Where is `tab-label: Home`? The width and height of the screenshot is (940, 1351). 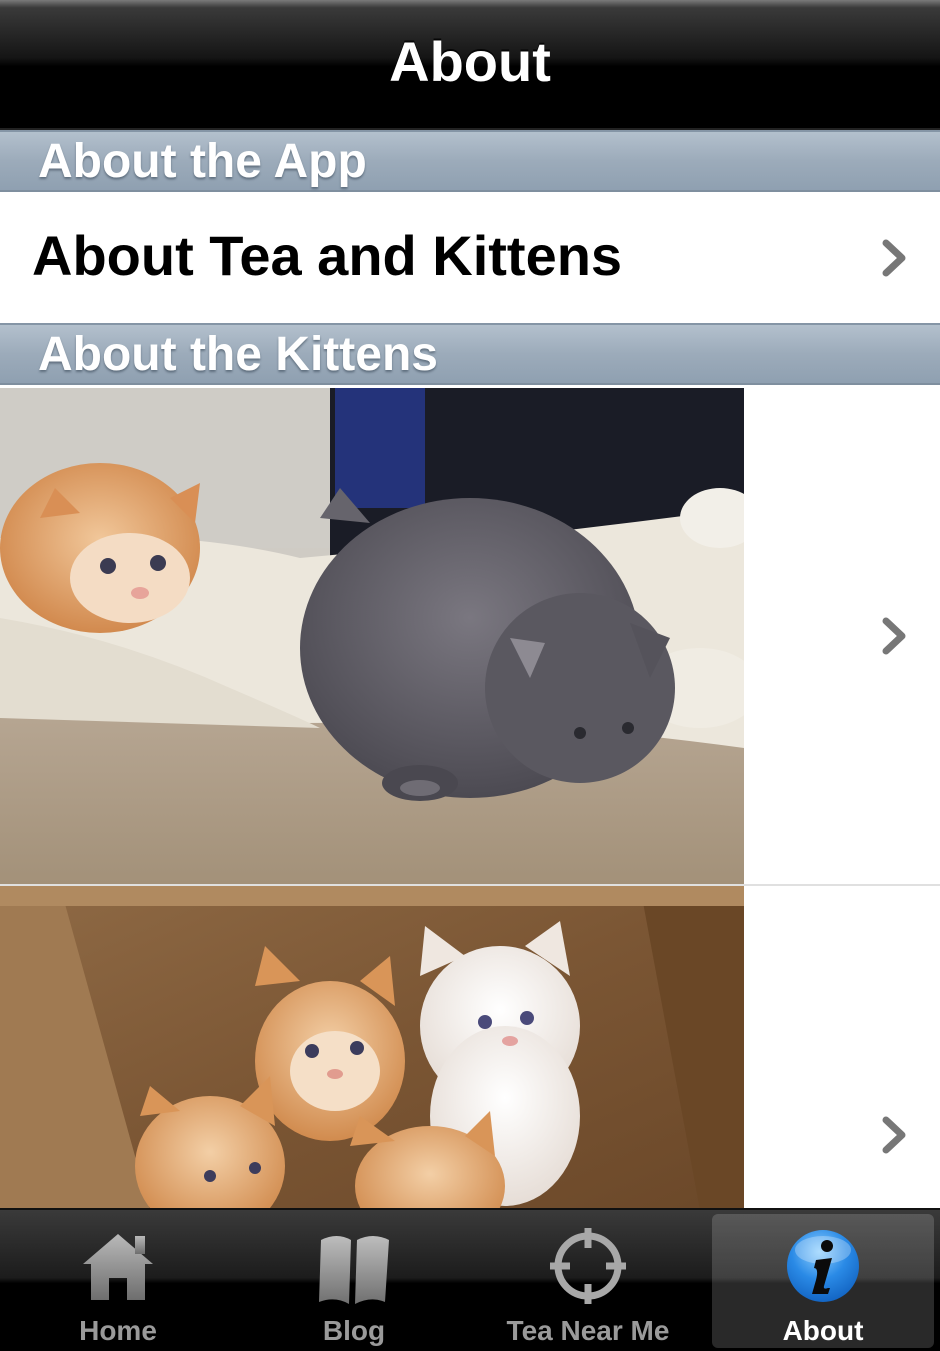
tab-label: Home is located at coordinates (118, 1330).